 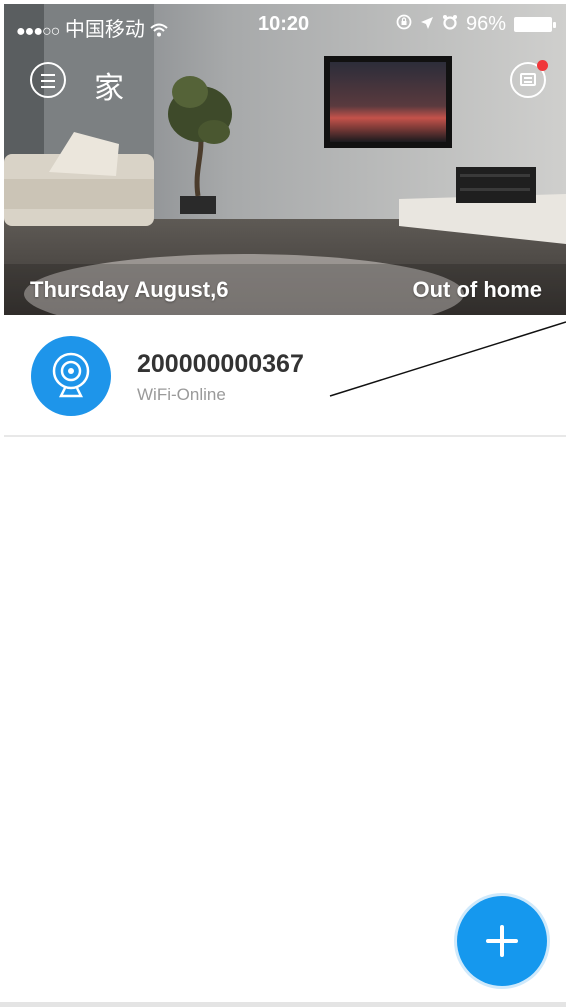 I want to click on add-device-button, so click(x=502, y=941).